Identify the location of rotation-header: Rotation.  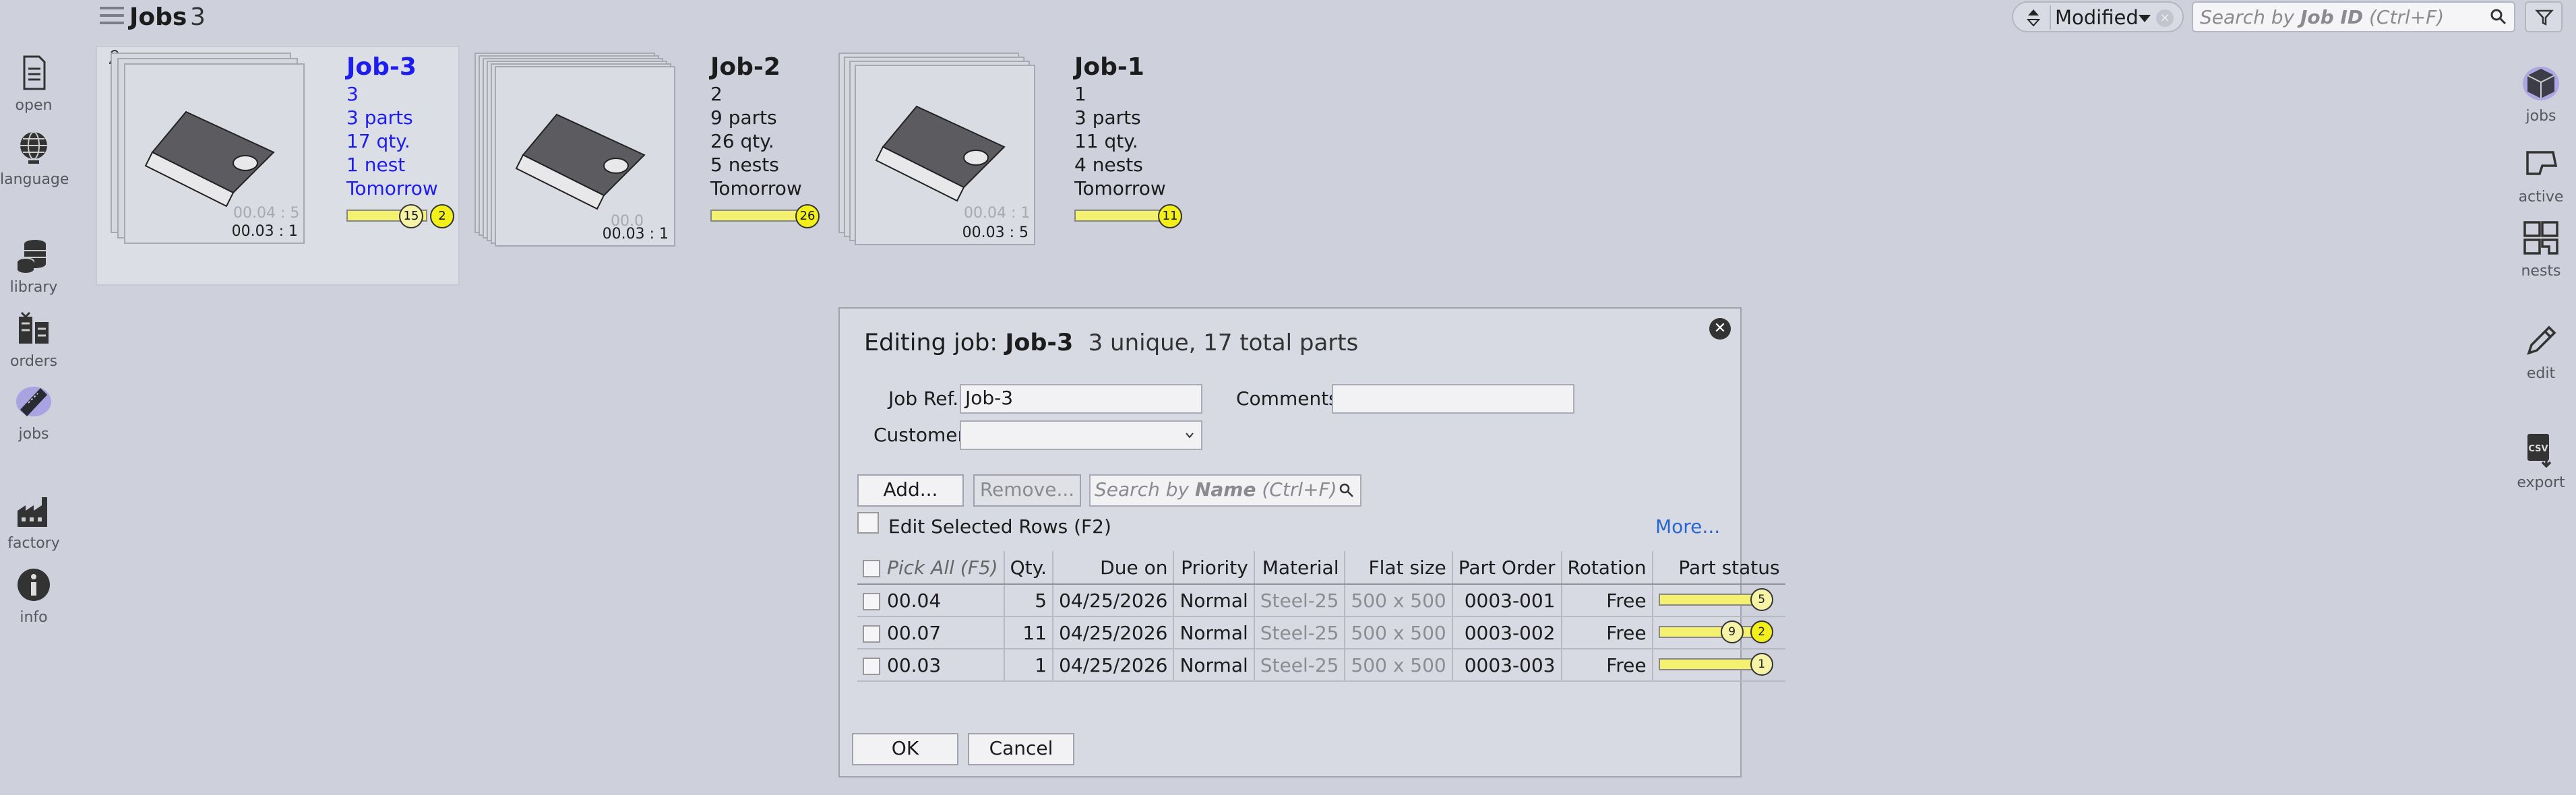
(1607, 568).